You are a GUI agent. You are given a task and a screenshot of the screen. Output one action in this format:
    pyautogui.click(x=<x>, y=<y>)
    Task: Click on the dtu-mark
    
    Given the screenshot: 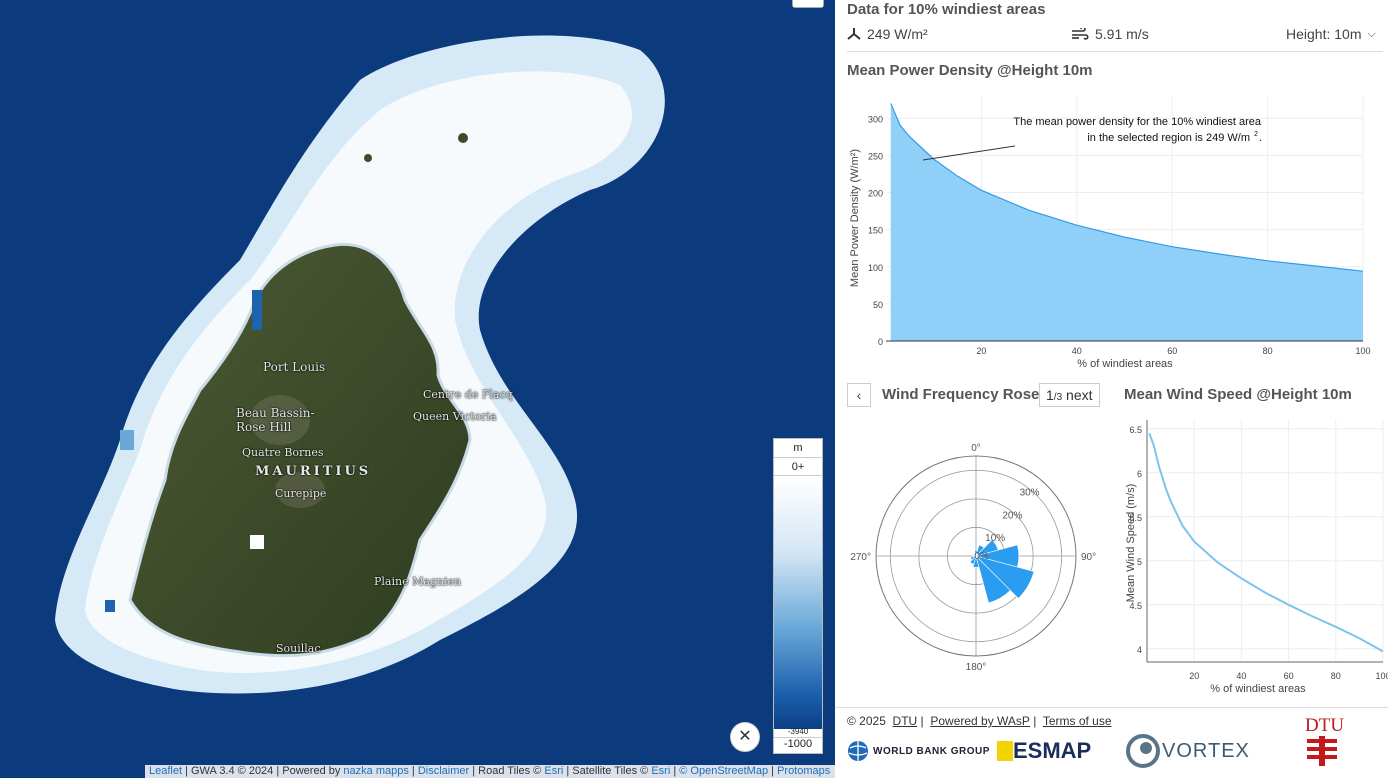 What is the action you would take?
    pyautogui.click(x=1322, y=751)
    